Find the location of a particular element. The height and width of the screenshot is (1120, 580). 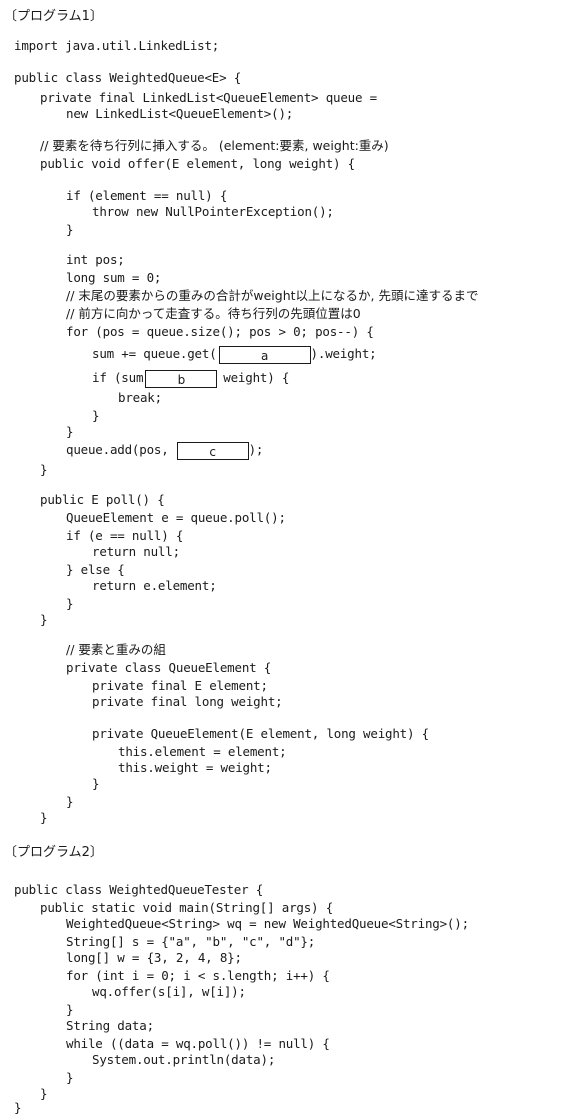

program2-heading: 〔プログラム2〕 is located at coordinates (53, 852).